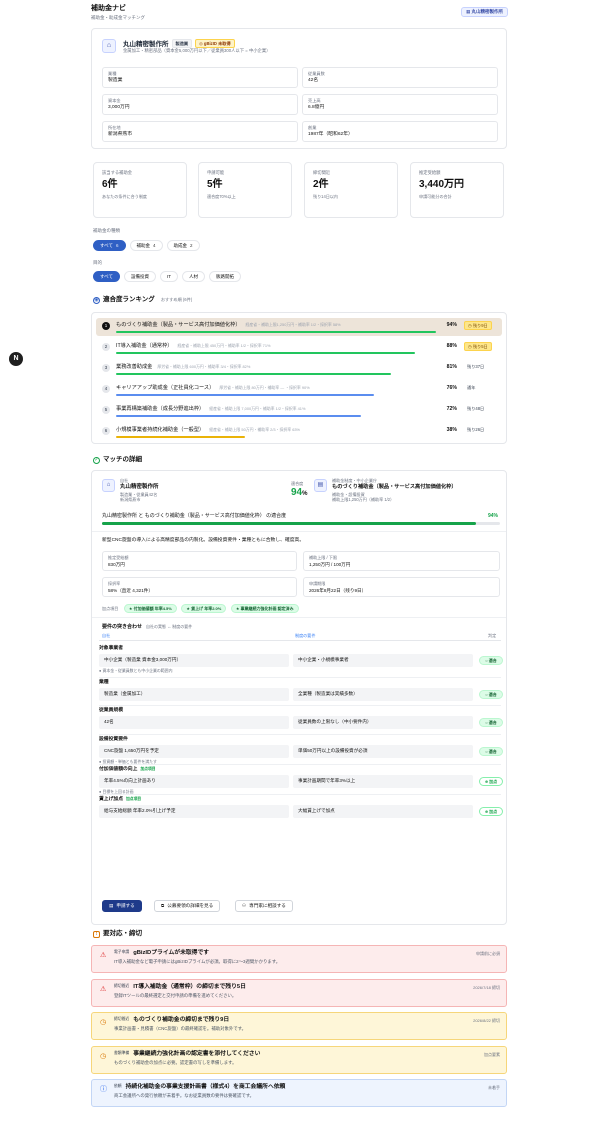  I want to click on type-chip-all: すべて 6, so click(109, 245).